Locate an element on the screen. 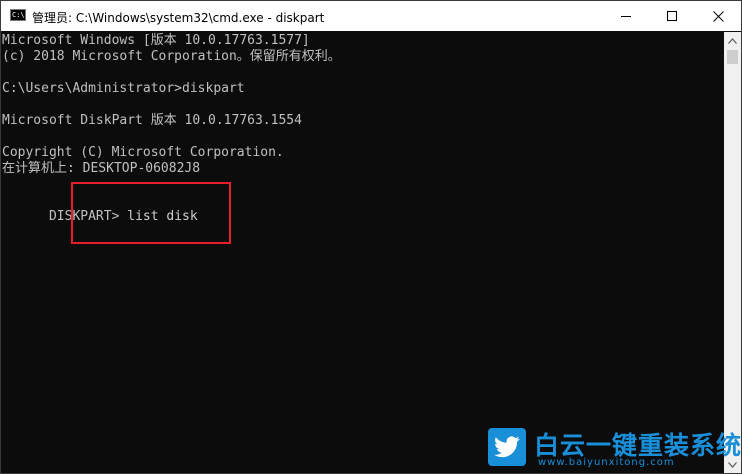 The height and width of the screenshot is (474, 742). command-highlight-box is located at coordinates (151, 213).